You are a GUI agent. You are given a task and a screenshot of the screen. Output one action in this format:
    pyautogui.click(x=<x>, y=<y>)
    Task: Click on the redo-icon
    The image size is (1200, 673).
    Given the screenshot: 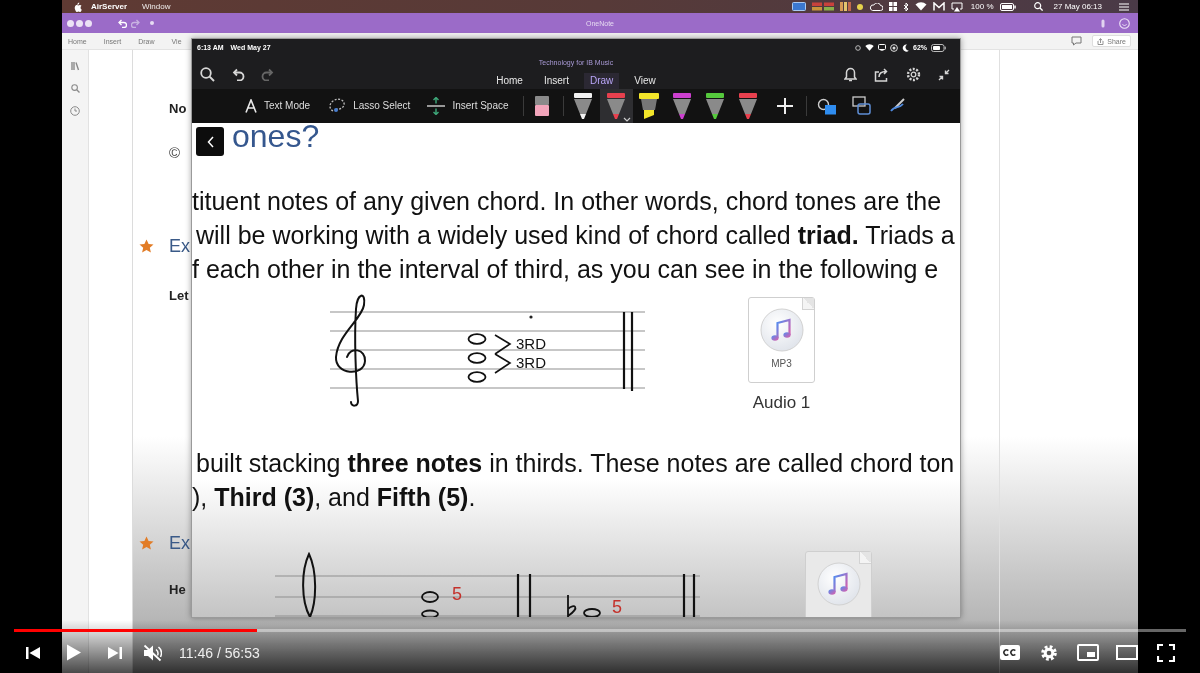 What is the action you would take?
    pyautogui.click(x=268, y=74)
    